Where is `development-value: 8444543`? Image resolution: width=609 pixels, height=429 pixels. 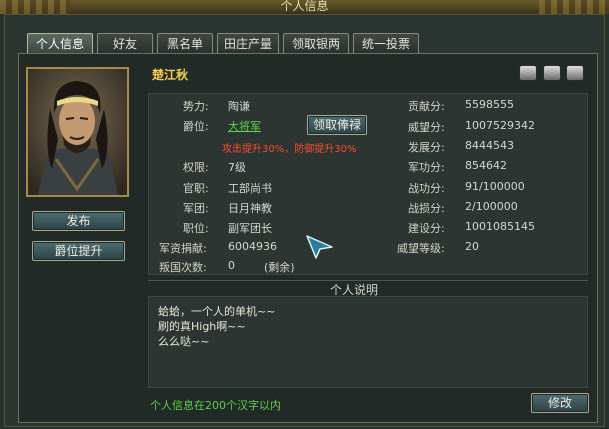 development-value: 8444543 is located at coordinates (489, 145).